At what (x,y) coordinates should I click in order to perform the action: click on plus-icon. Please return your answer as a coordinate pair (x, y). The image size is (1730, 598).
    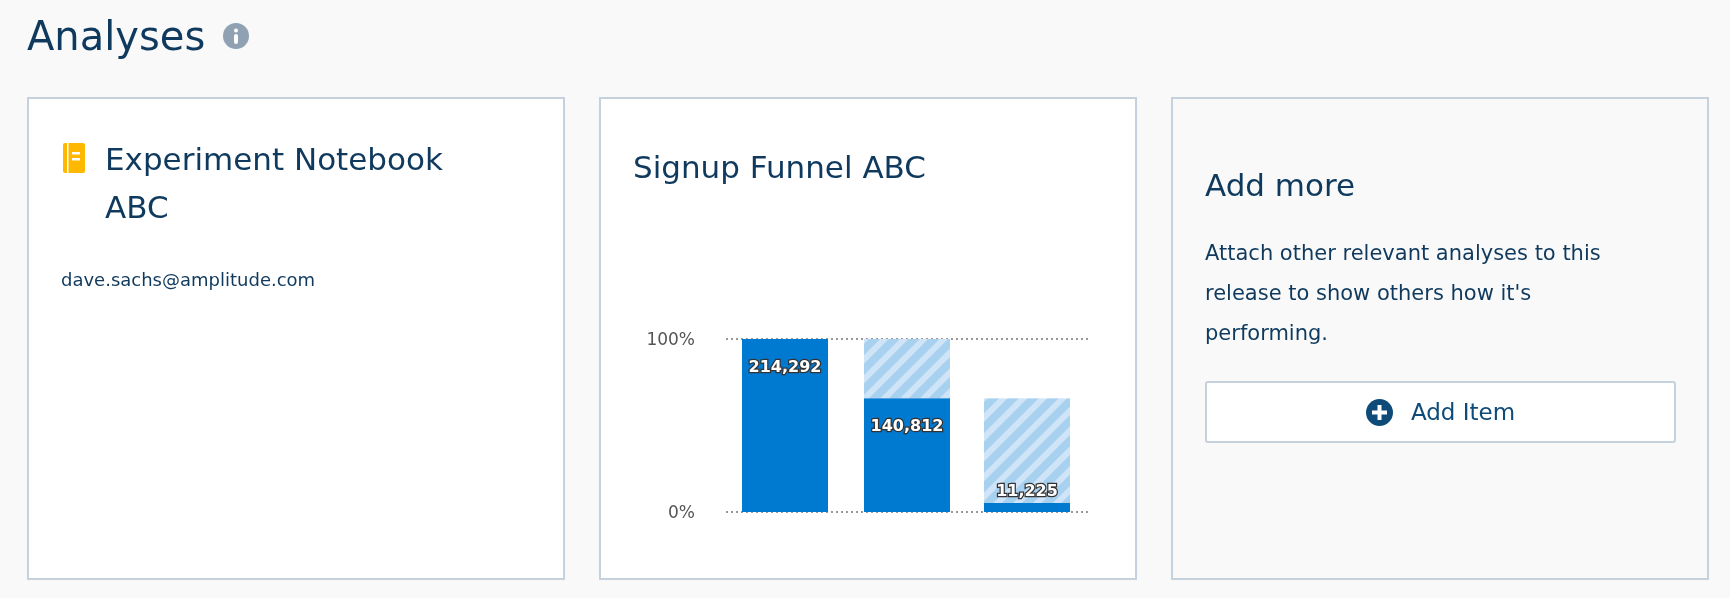
    Looking at the image, I should click on (1379, 412).